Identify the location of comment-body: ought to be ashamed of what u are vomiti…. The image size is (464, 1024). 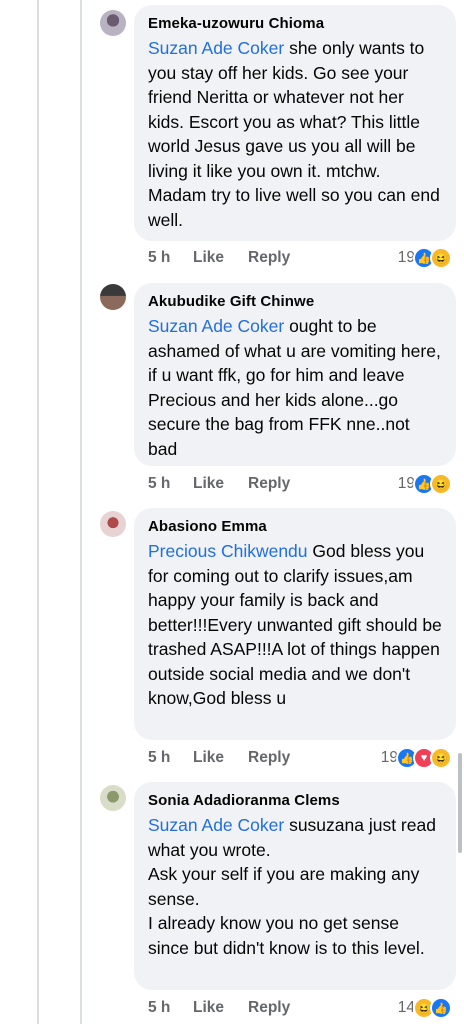
(294, 387).